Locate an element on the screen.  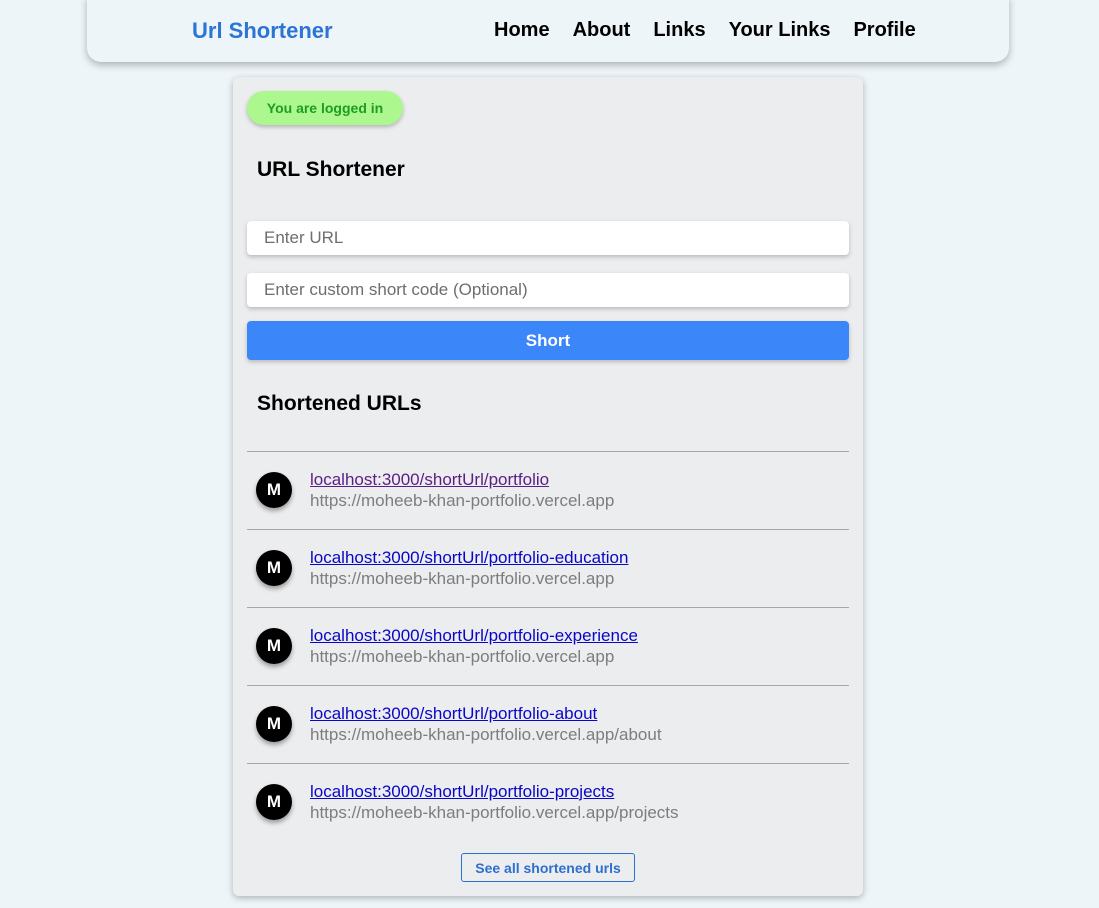
nav-link-links: Links is located at coordinates (679, 30).